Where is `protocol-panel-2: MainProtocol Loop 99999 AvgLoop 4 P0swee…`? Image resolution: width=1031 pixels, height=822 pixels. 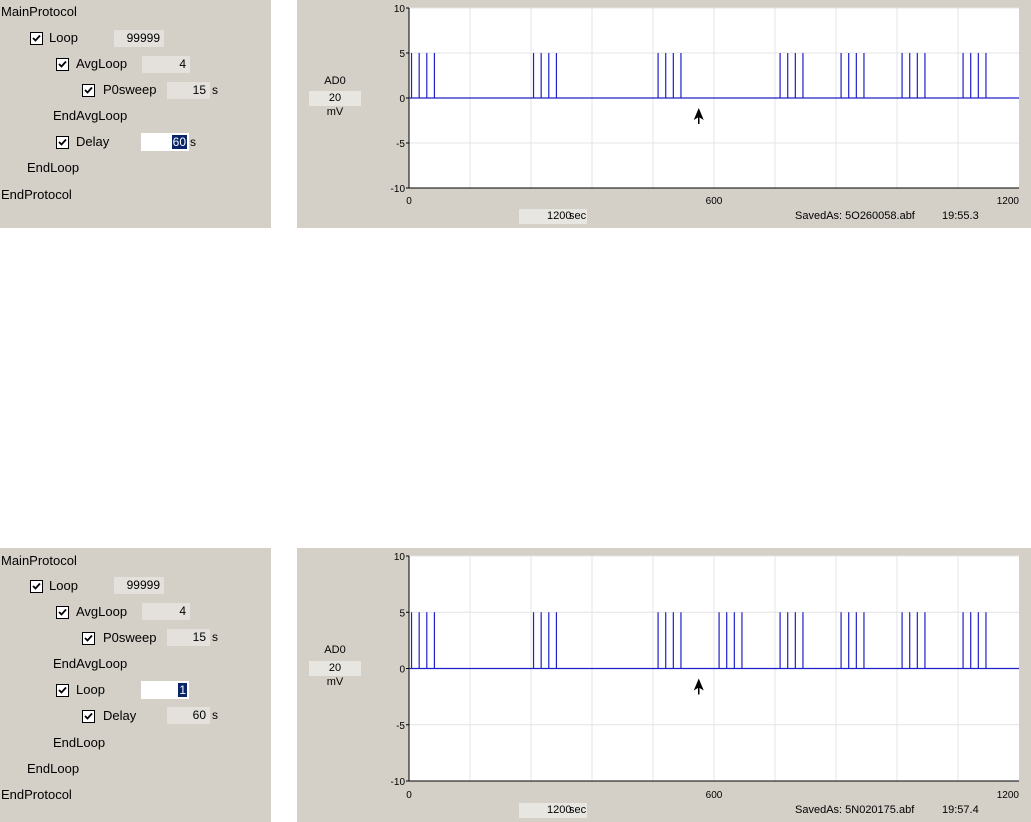
protocol-panel-2: MainProtocol Loop 99999 AvgLoop 4 P0swee… is located at coordinates (135, 685).